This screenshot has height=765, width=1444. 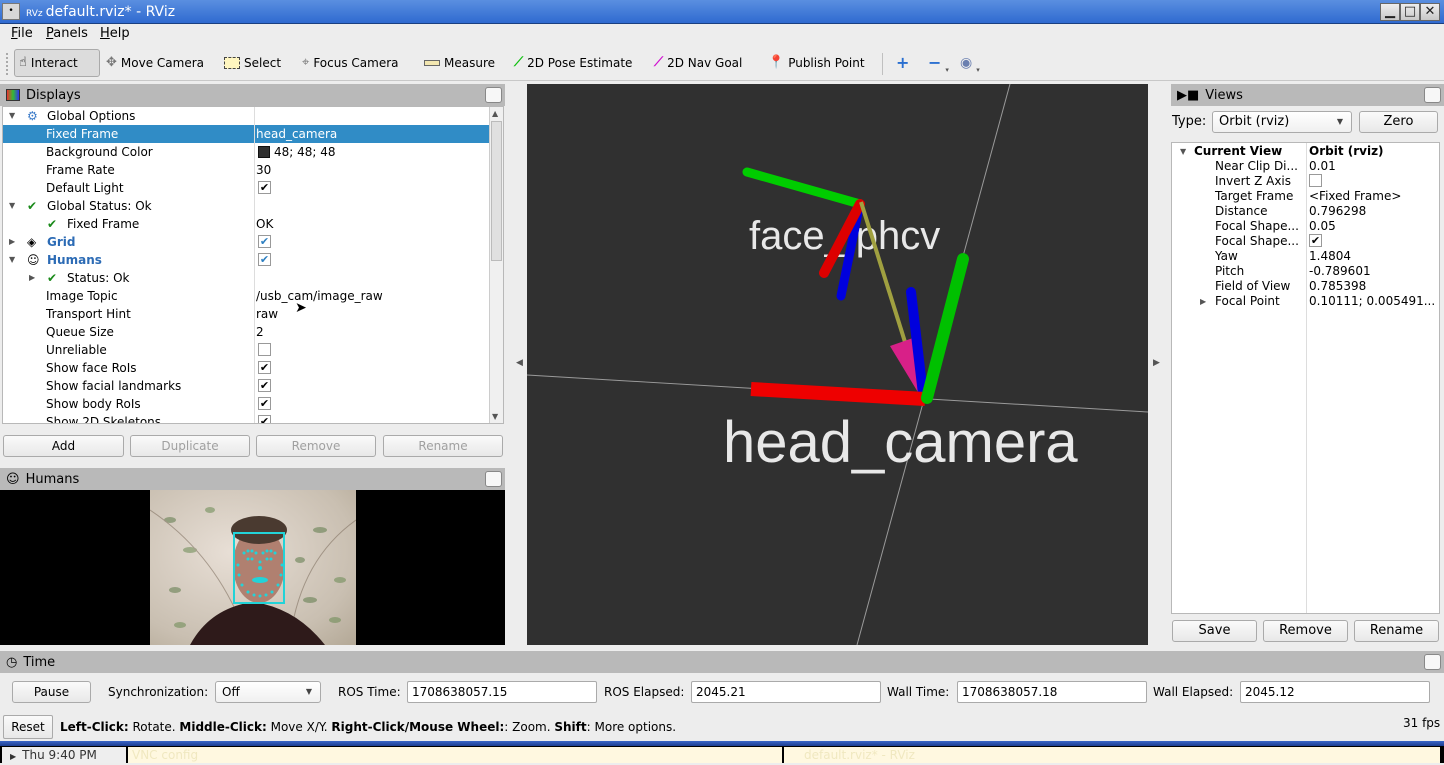 I want to click on display-row-value: OK, so click(x=264, y=224).